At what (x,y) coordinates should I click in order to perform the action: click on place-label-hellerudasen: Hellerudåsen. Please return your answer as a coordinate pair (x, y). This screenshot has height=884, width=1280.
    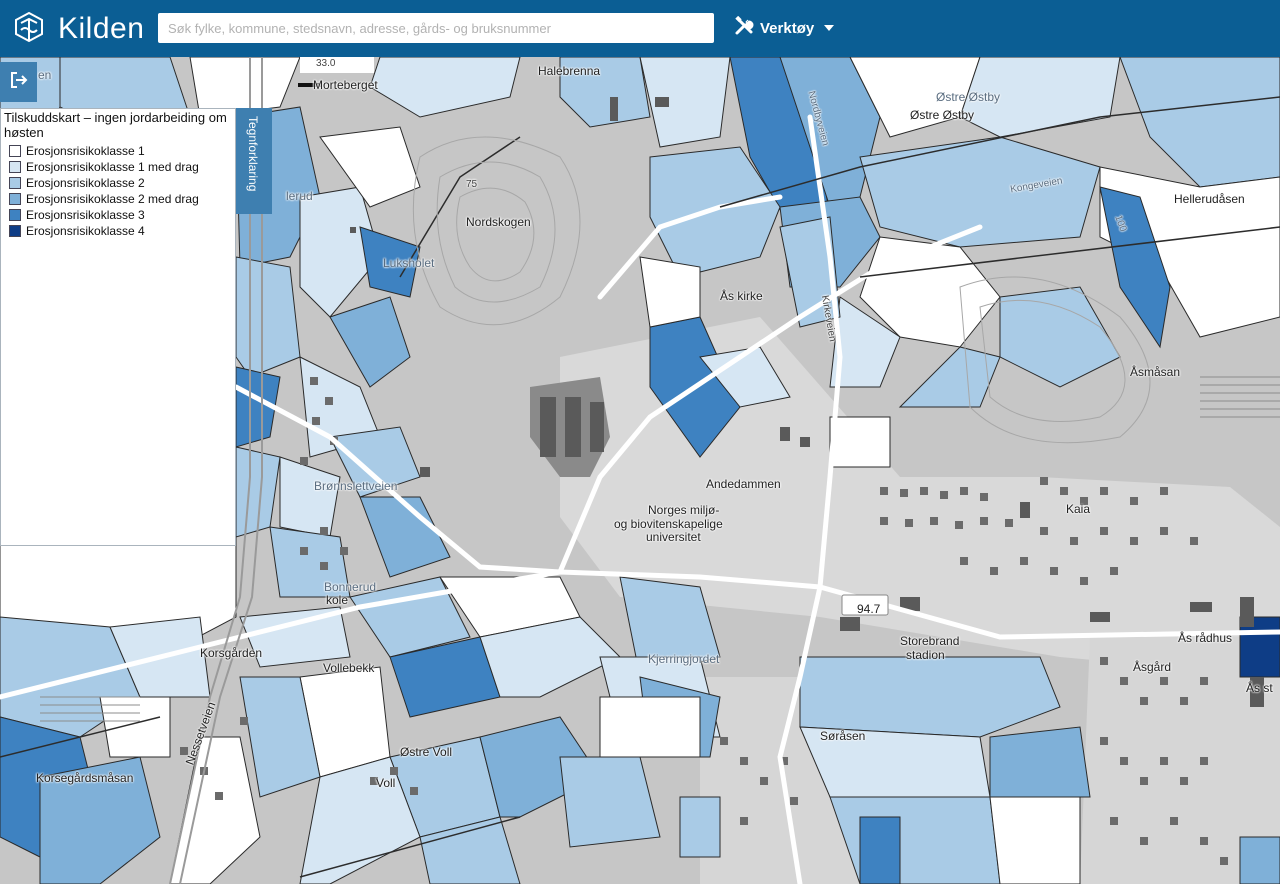
    Looking at the image, I should click on (1209, 199).